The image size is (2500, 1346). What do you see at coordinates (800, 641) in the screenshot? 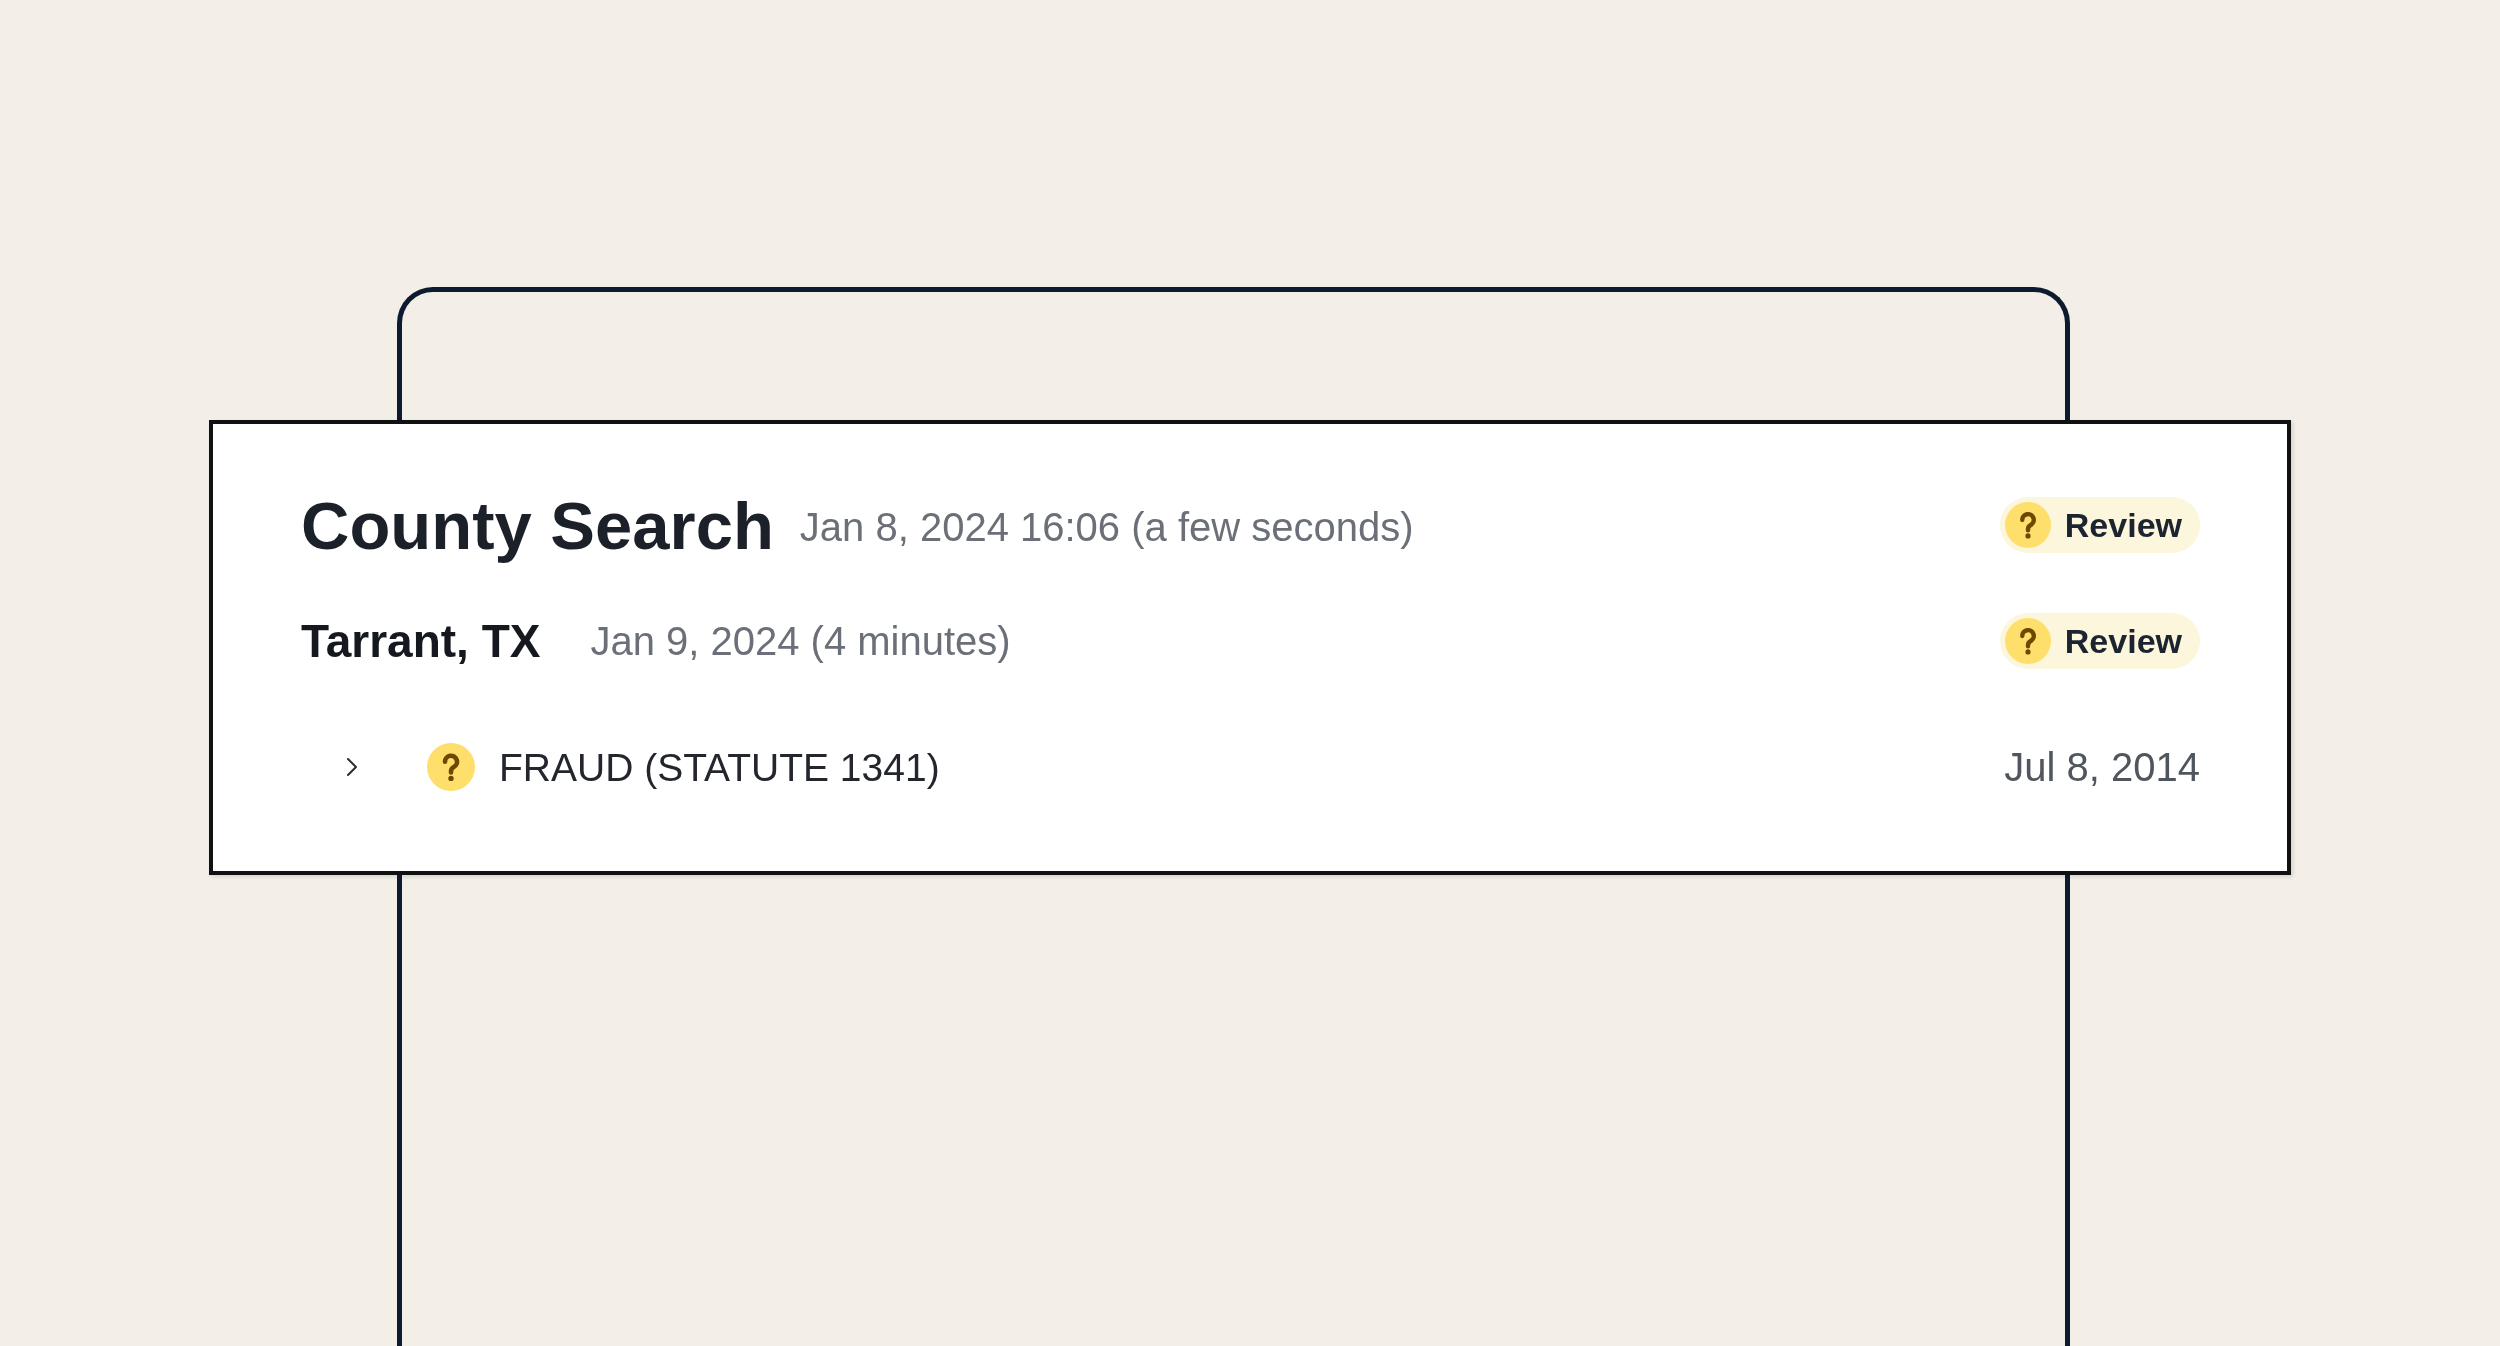
I see `county-timestamp: Jan 9, 2024 (4 minutes)` at bounding box center [800, 641].